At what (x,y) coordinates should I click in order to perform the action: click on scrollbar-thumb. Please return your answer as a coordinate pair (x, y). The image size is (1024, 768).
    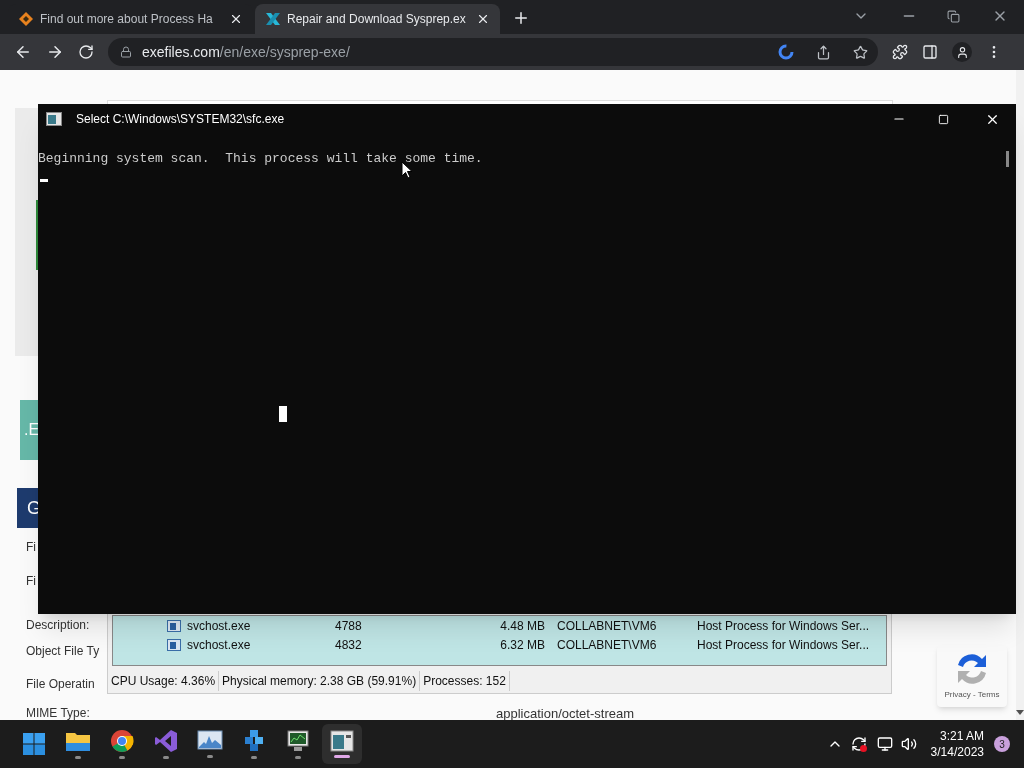
    Looking at the image, I should click on (1007, 159).